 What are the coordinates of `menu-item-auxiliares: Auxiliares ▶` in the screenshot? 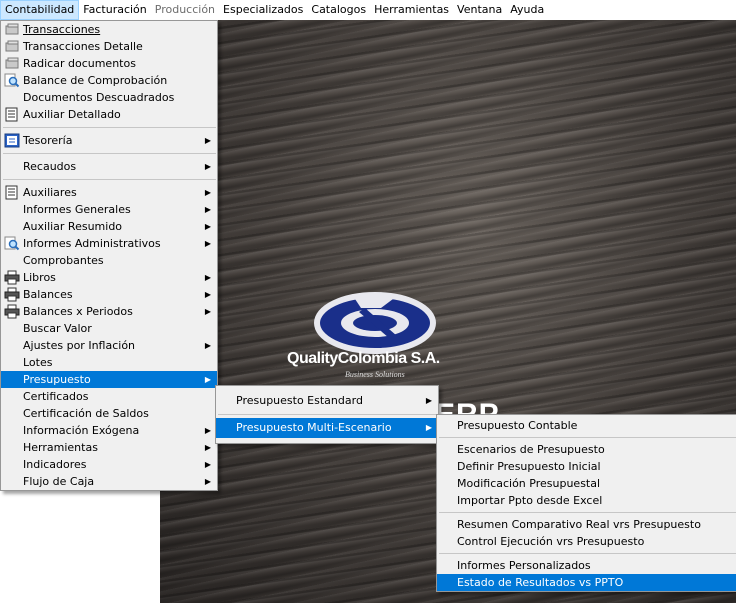 It's located at (109, 192).